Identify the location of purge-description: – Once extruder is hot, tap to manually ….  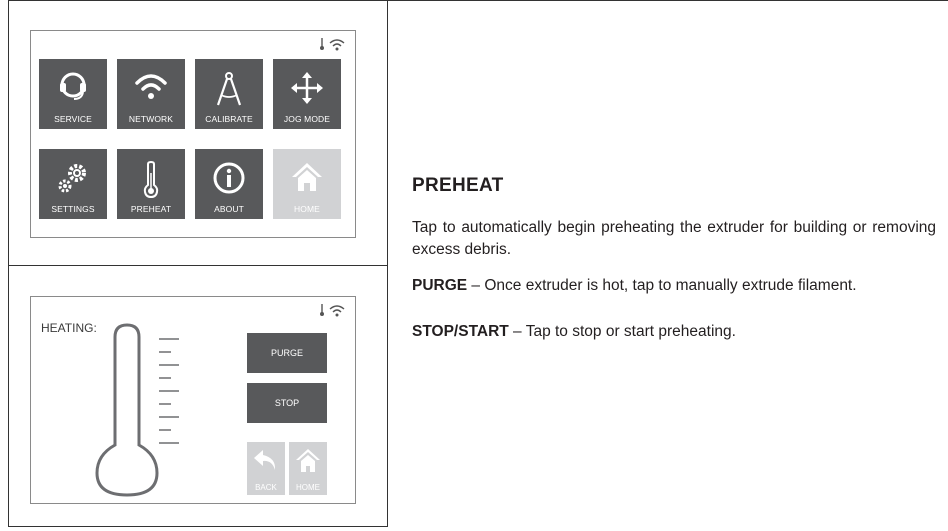
(662, 285).